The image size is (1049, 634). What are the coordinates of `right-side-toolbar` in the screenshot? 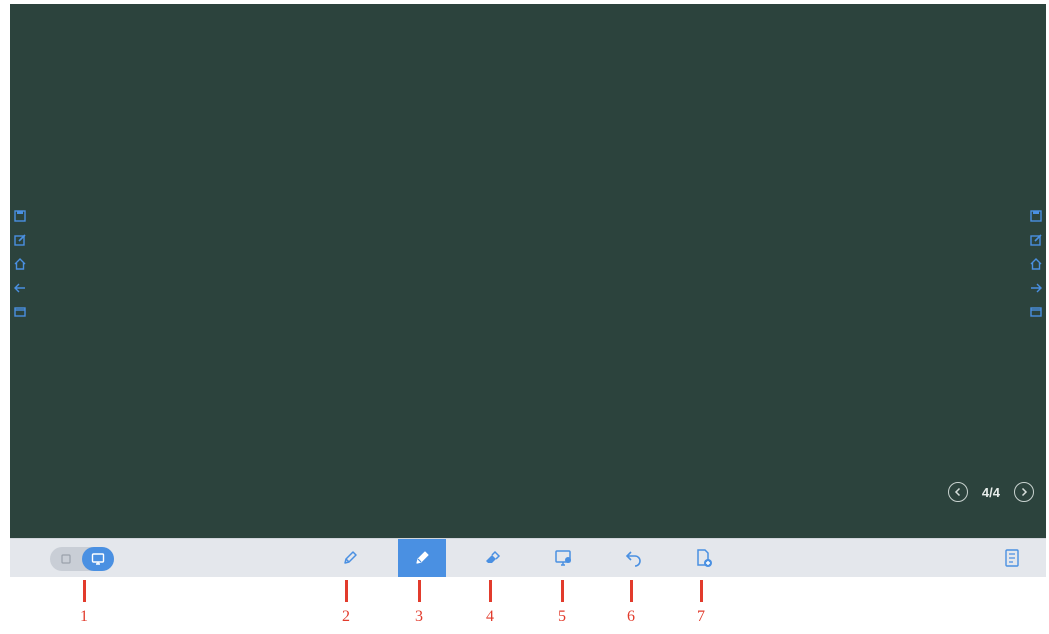 It's located at (1036, 264).